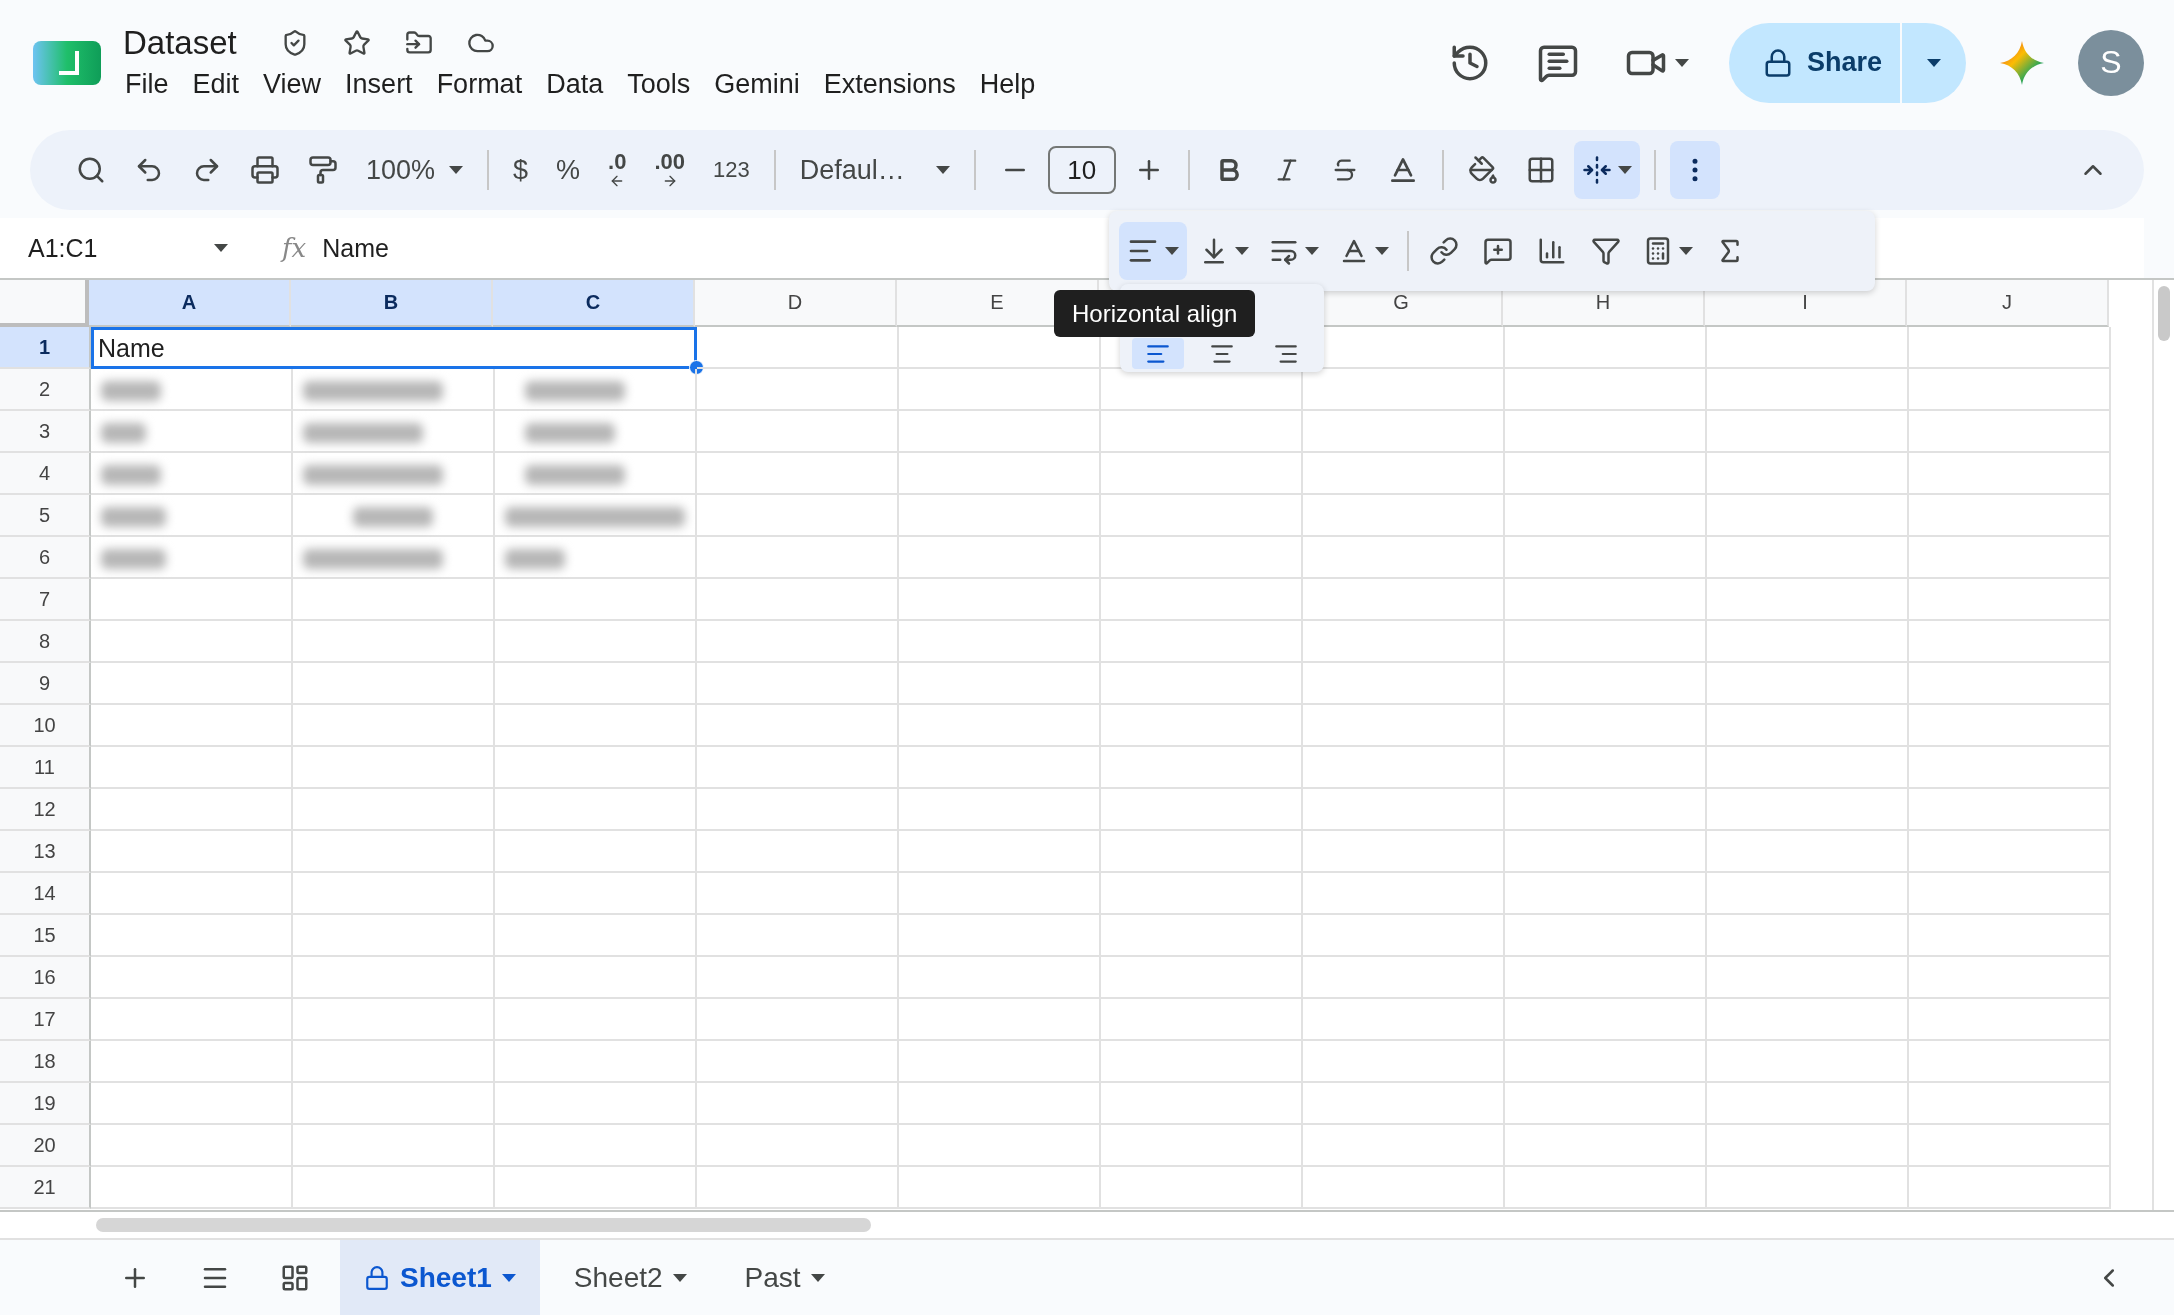  What do you see at coordinates (630, 1277) in the screenshot?
I see `sheet-tab: Sheet2` at bounding box center [630, 1277].